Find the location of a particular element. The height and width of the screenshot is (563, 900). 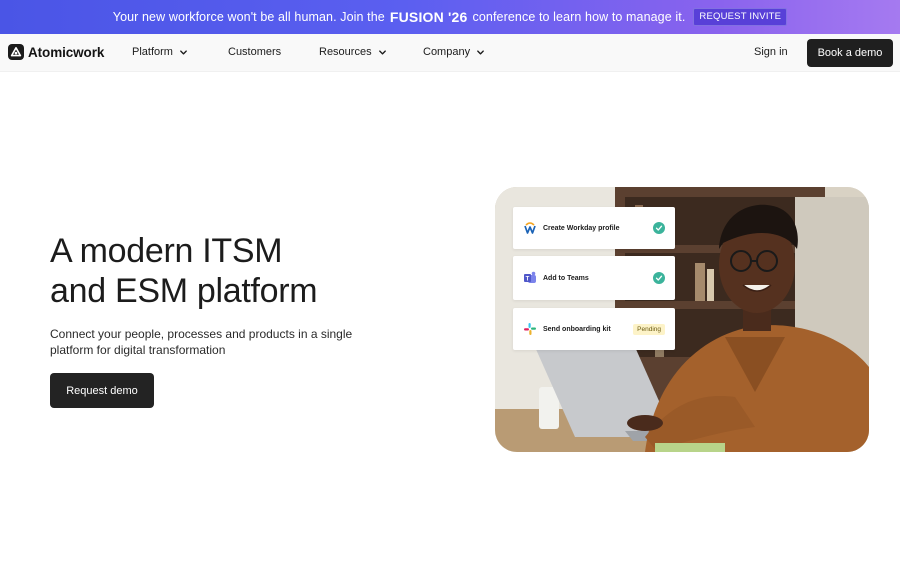

task-label: Add to Teams is located at coordinates (566, 278).